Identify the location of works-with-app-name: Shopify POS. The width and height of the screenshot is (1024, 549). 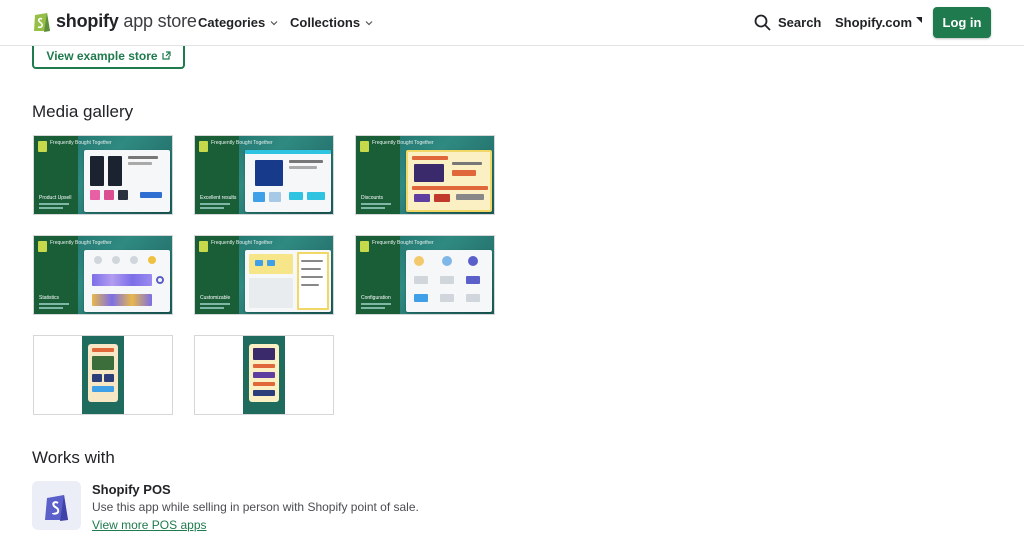
(131, 489).